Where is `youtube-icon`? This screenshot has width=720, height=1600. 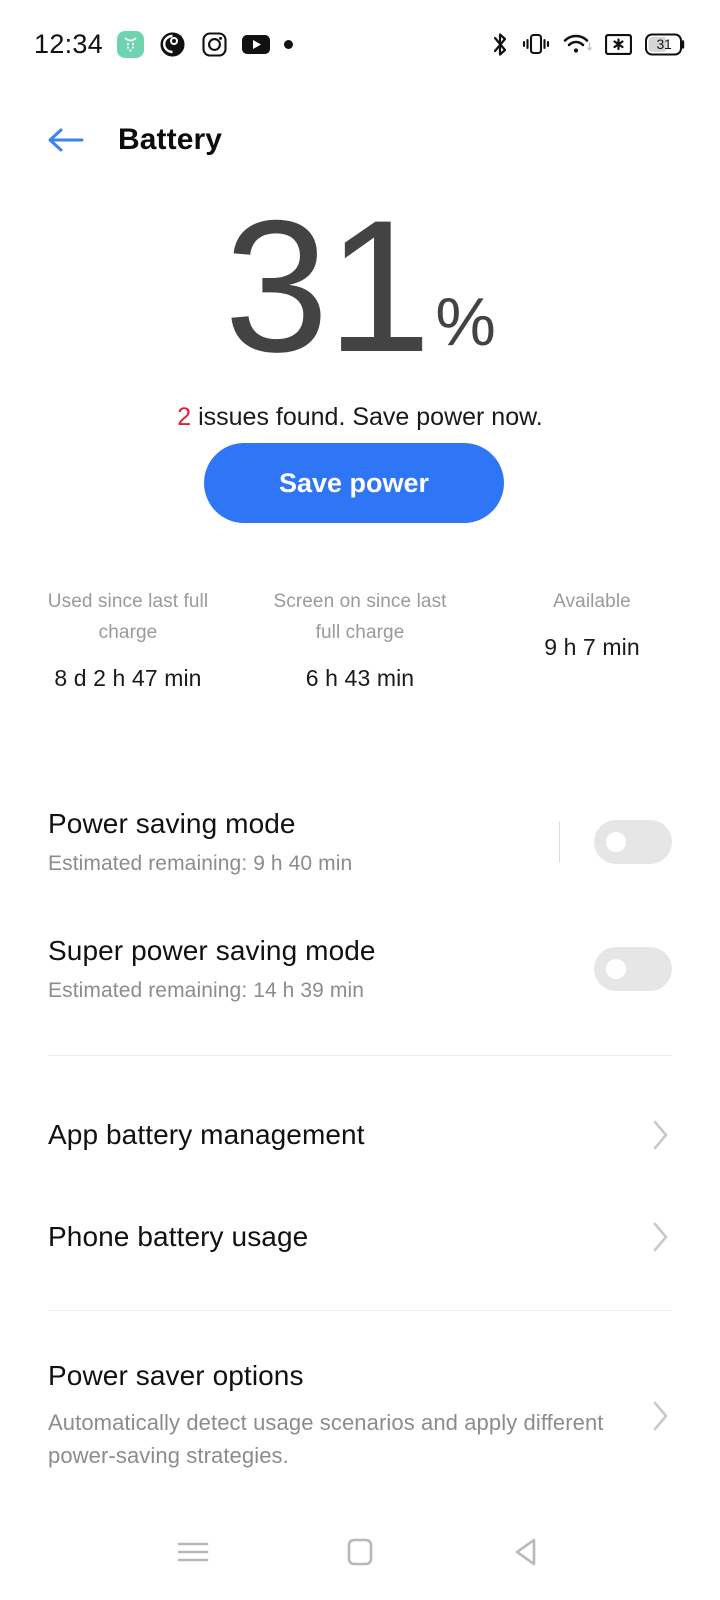 youtube-icon is located at coordinates (256, 44).